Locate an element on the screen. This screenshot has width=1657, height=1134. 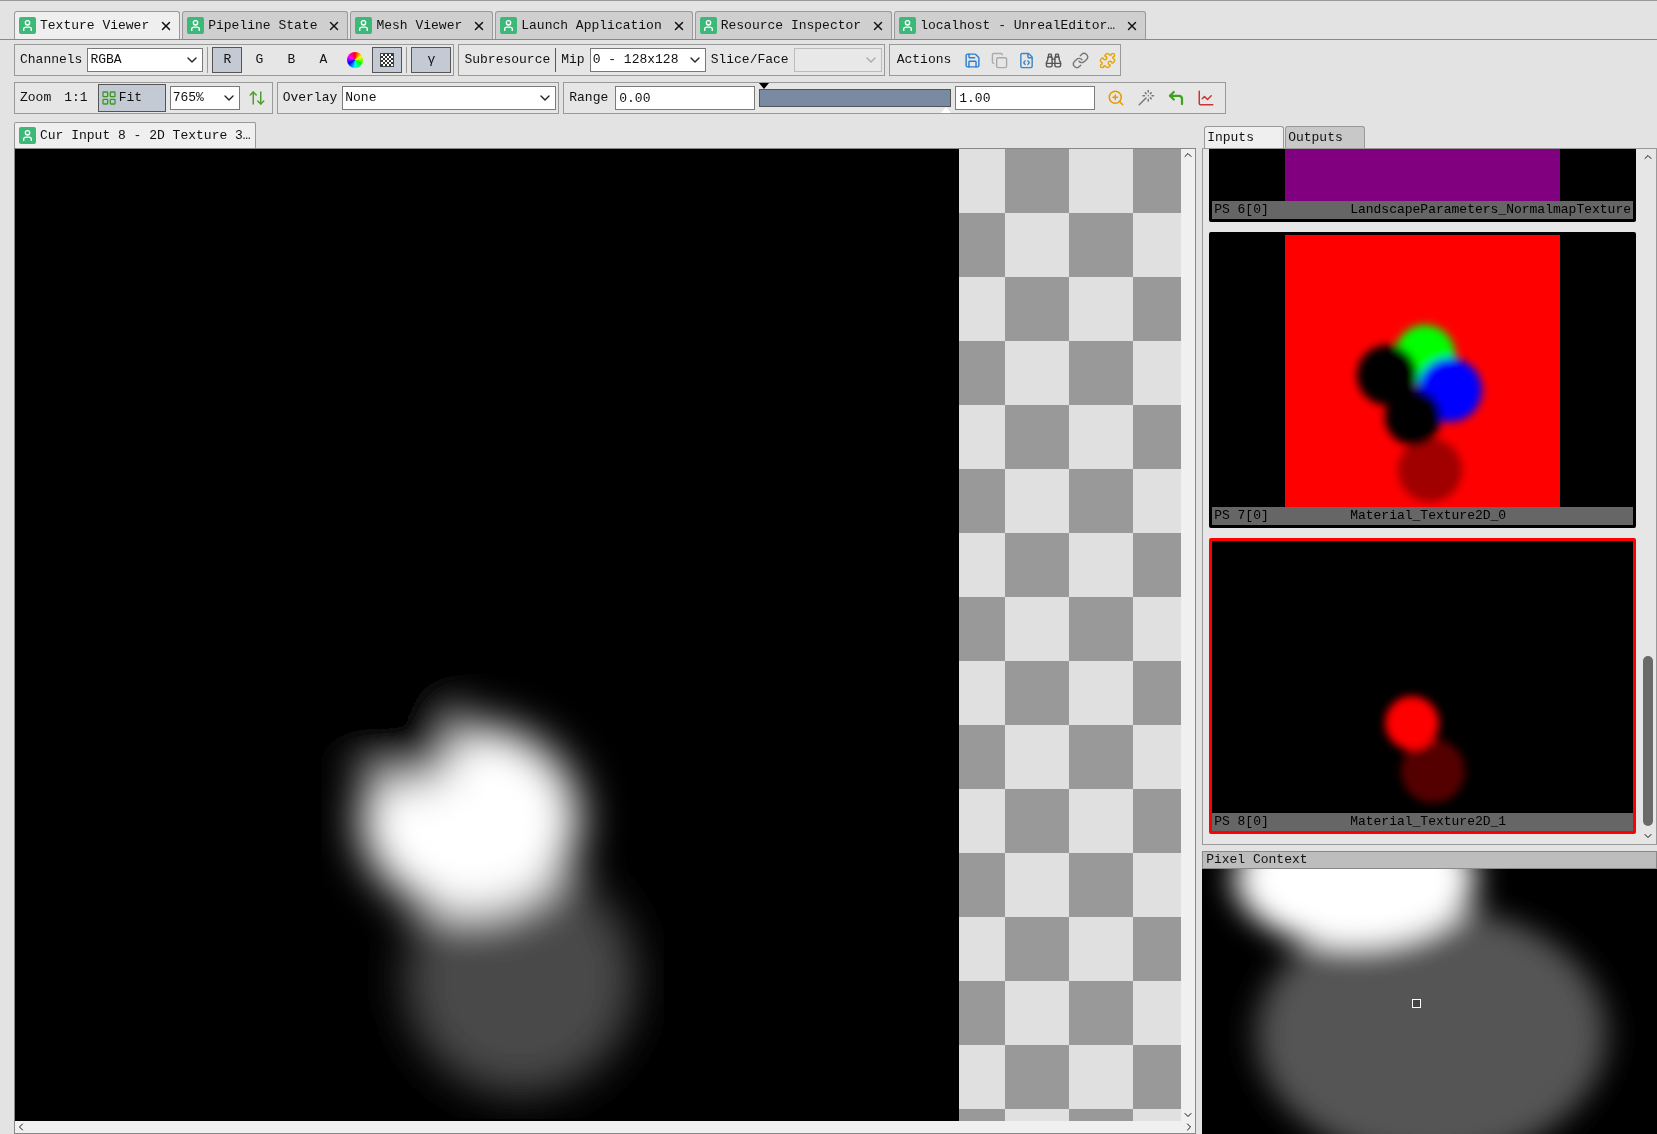
overlay-label: Overlay is located at coordinates (310, 98).